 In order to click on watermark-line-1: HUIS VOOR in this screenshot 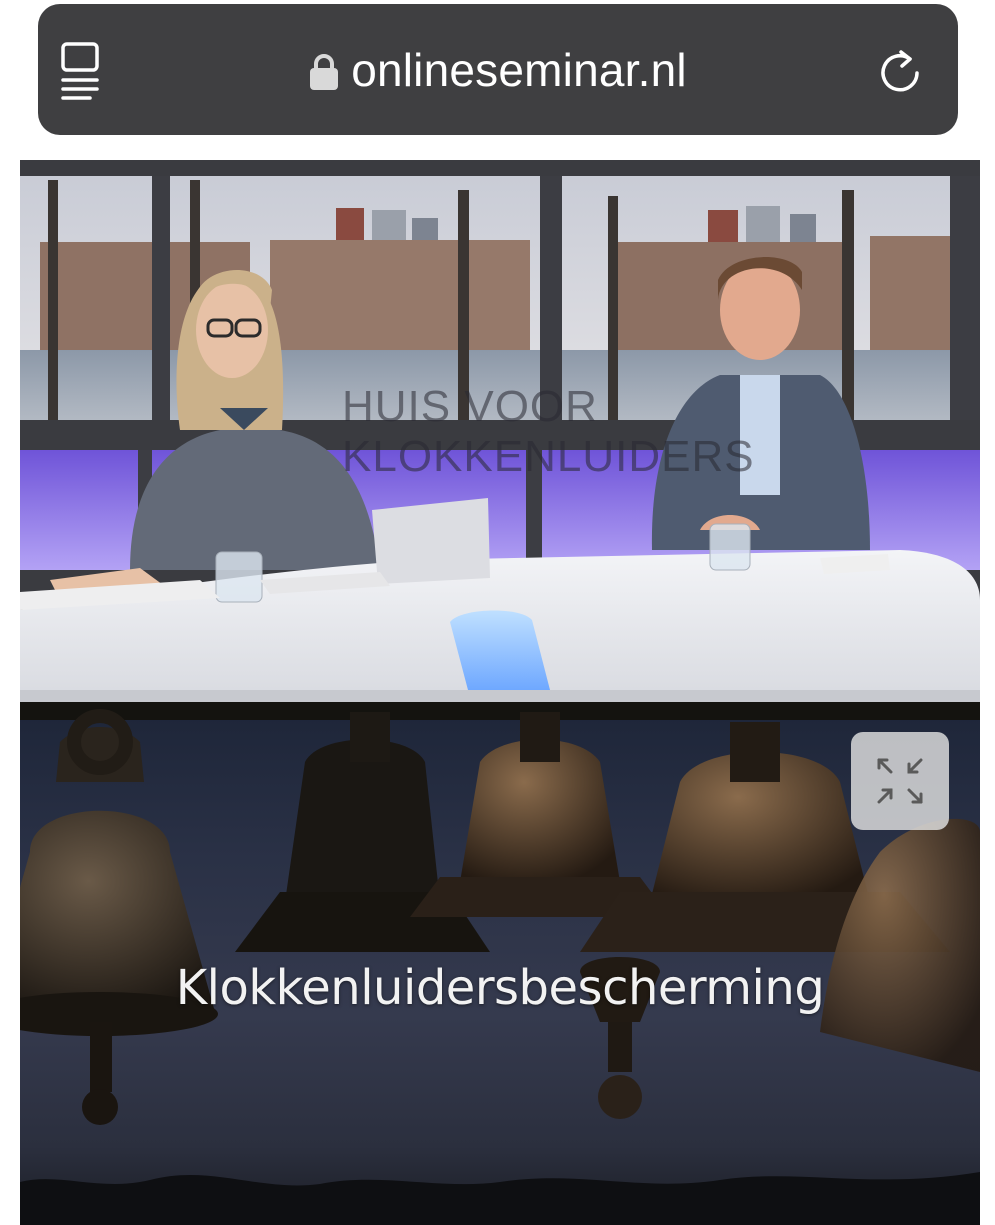, I will do `click(470, 406)`.